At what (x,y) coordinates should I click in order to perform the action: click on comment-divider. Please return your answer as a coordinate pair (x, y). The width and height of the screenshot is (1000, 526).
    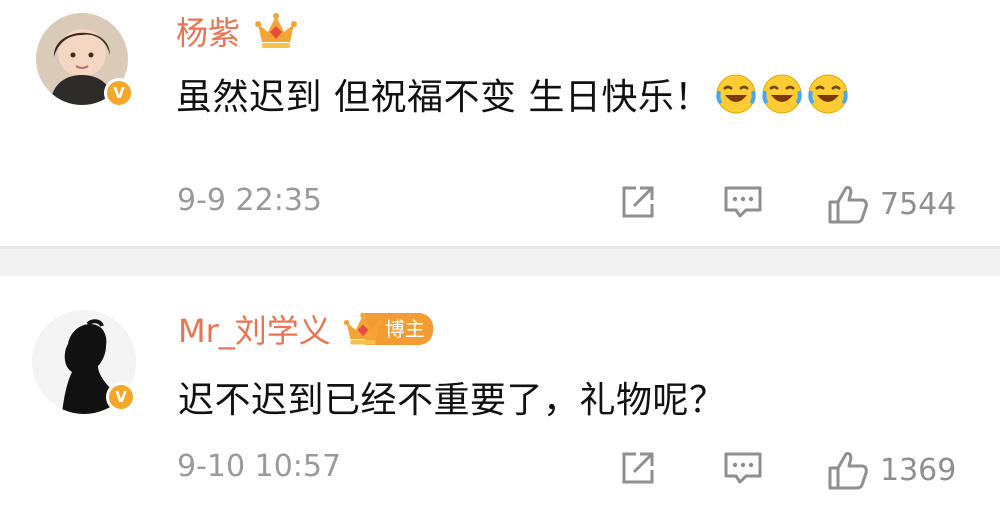
    Looking at the image, I should click on (500, 261).